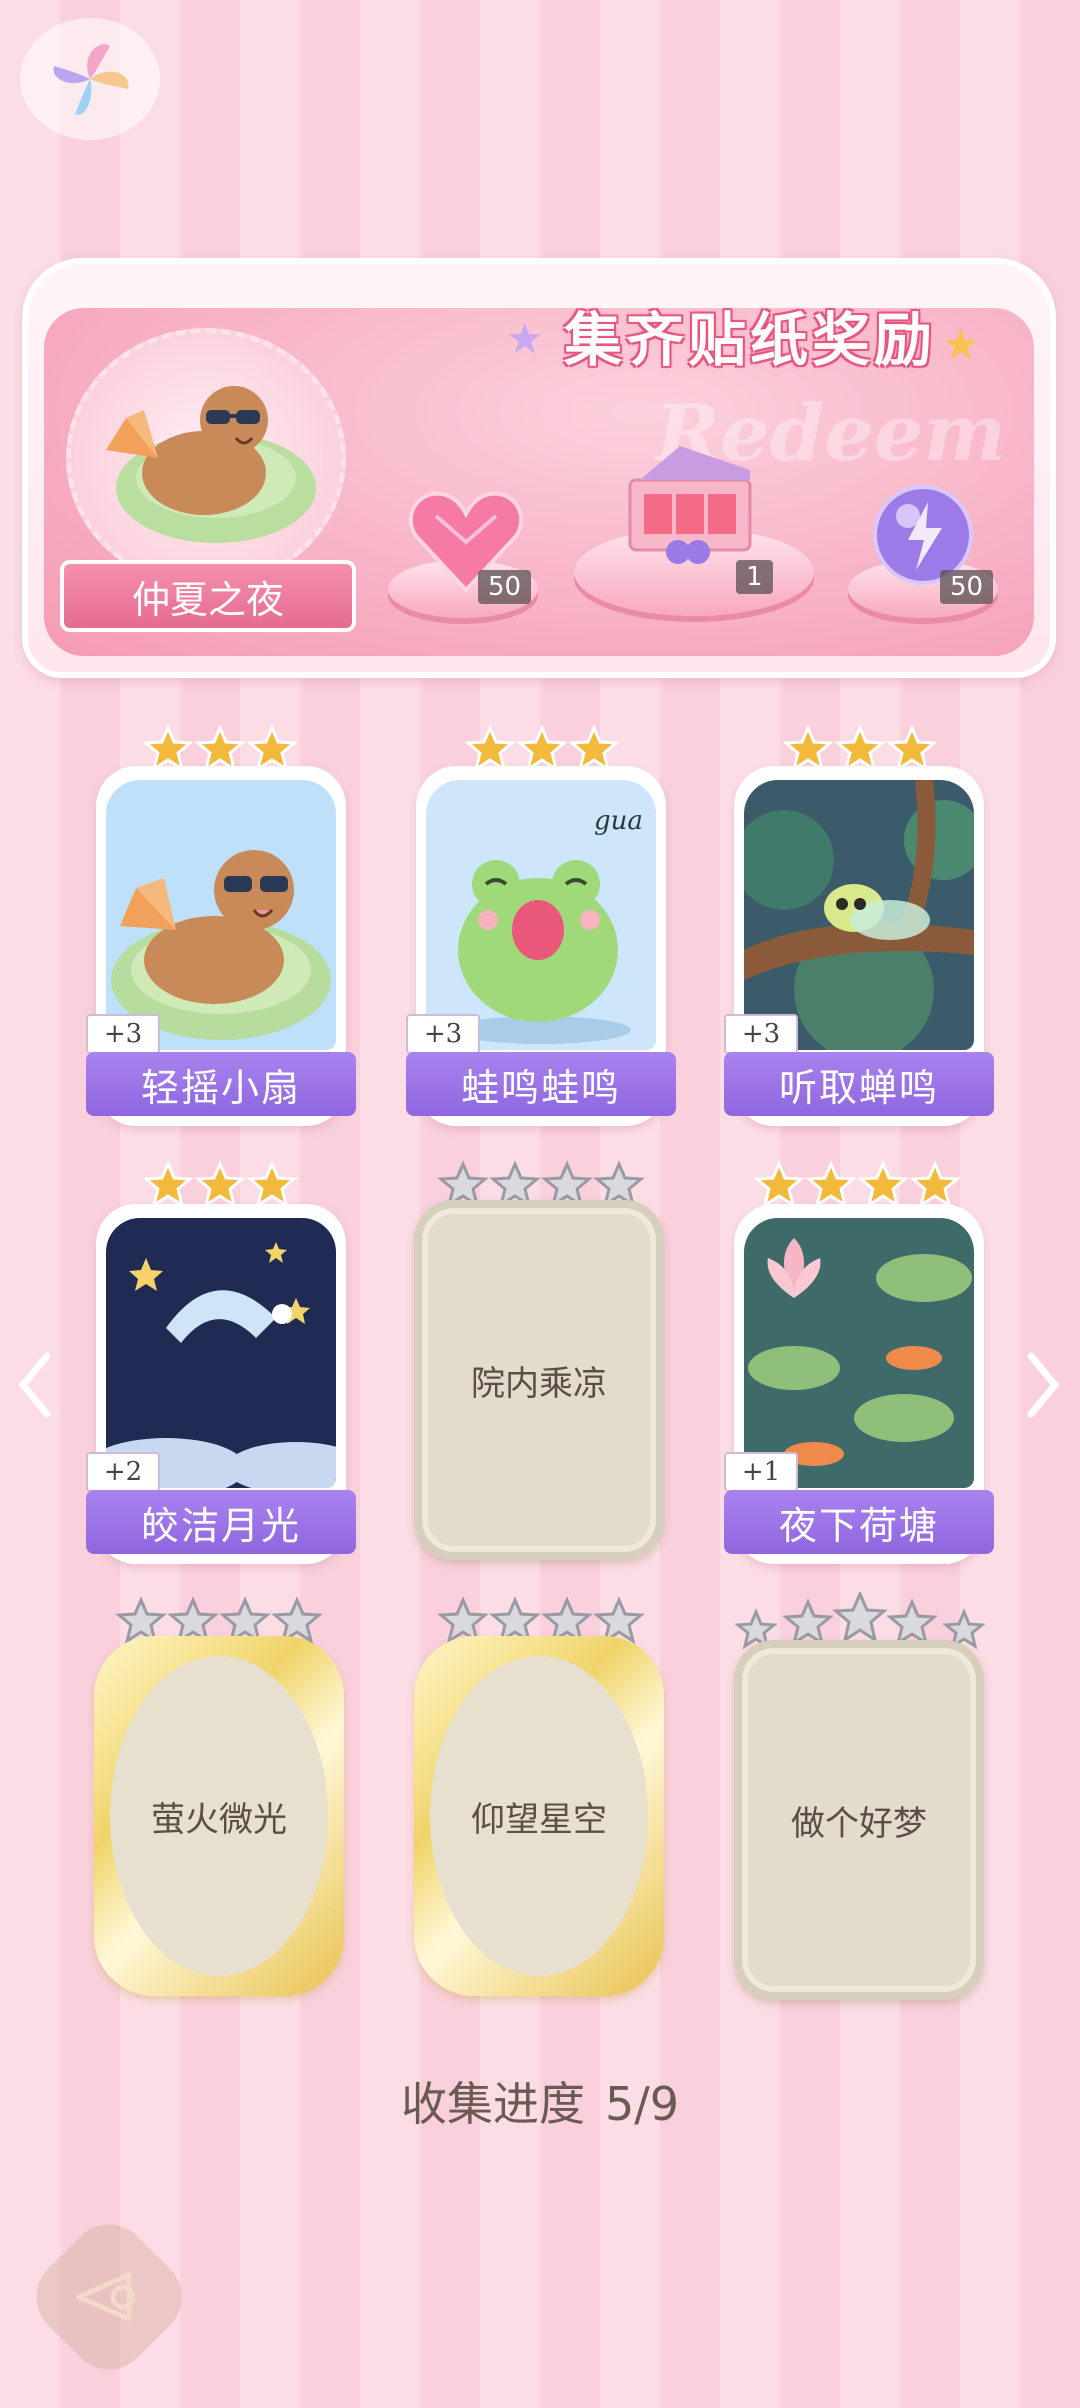 This screenshot has width=1080, height=2408. What do you see at coordinates (859, 1522) in the screenshot?
I see `card-label: 夜下荷塘` at bounding box center [859, 1522].